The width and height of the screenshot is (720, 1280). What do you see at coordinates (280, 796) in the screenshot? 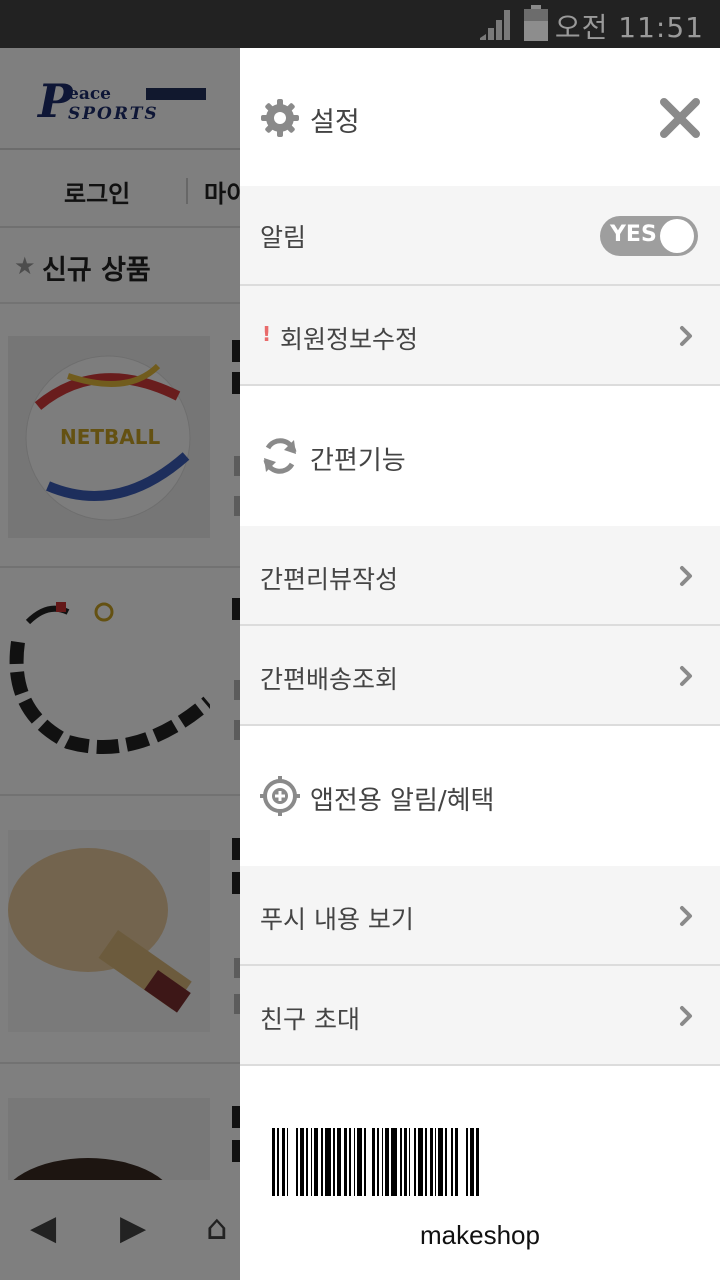
I see `target-plus-icon` at bounding box center [280, 796].